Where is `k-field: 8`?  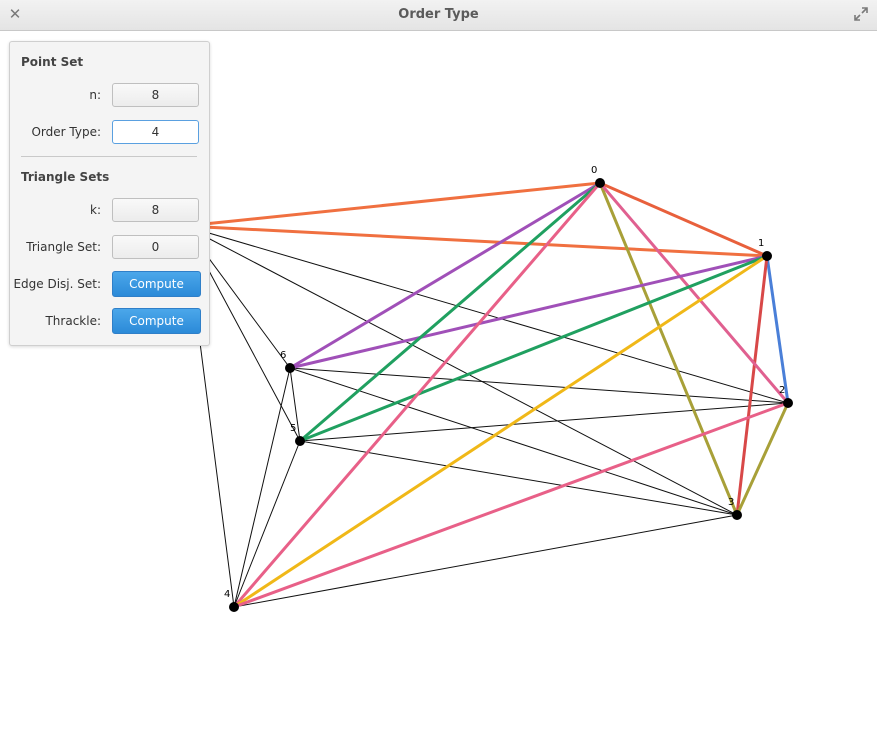
k-field: 8 is located at coordinates (155, 210).